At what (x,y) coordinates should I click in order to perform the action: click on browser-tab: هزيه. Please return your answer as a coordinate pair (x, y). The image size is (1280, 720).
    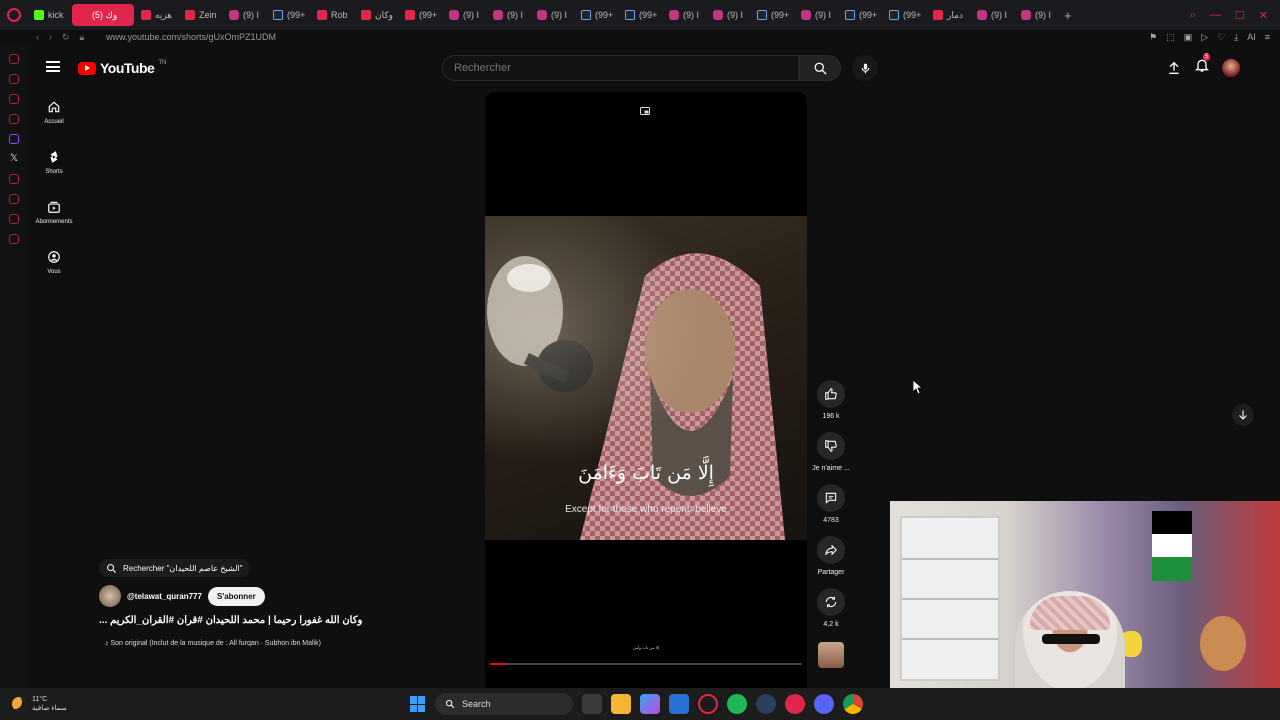
    Looking at the image, I should click on (156, 15).